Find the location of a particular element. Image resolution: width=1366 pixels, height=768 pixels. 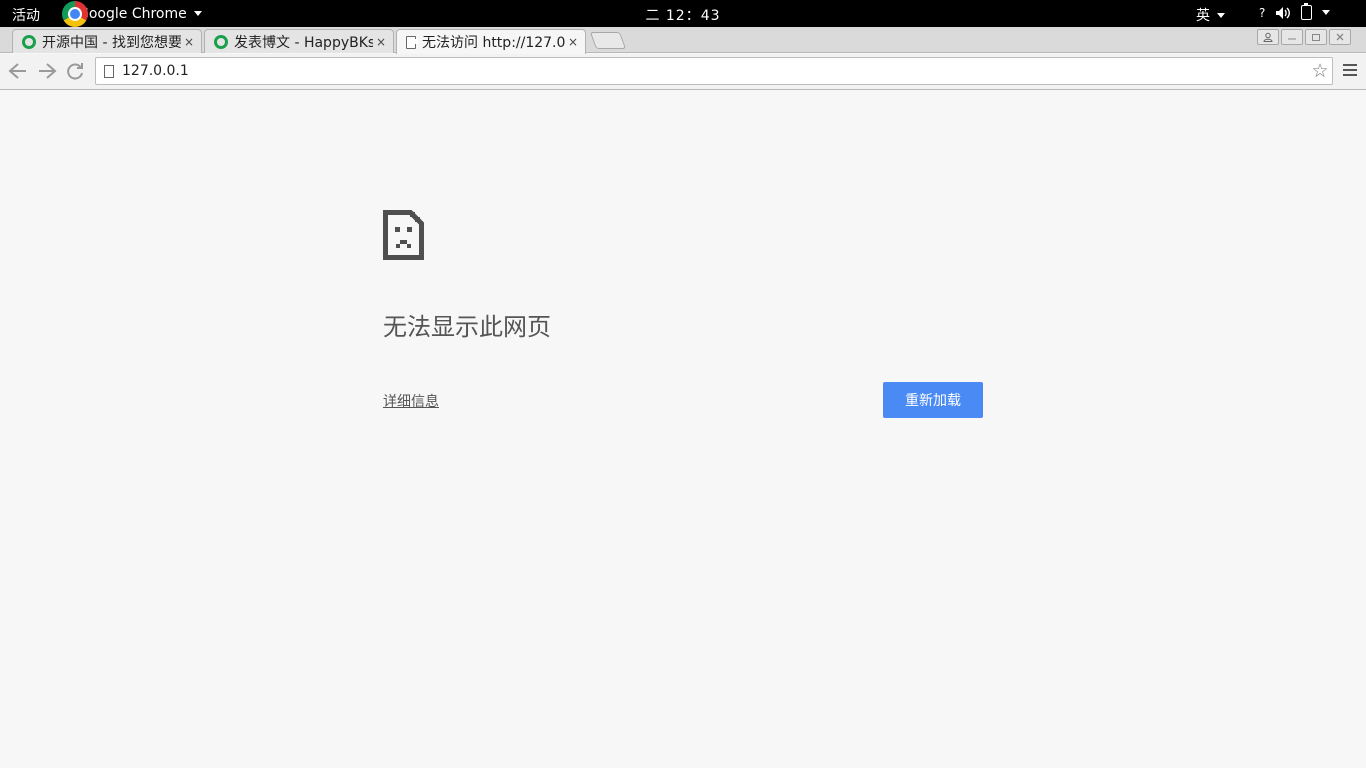

forward-button is located at coordinates (47, 71).